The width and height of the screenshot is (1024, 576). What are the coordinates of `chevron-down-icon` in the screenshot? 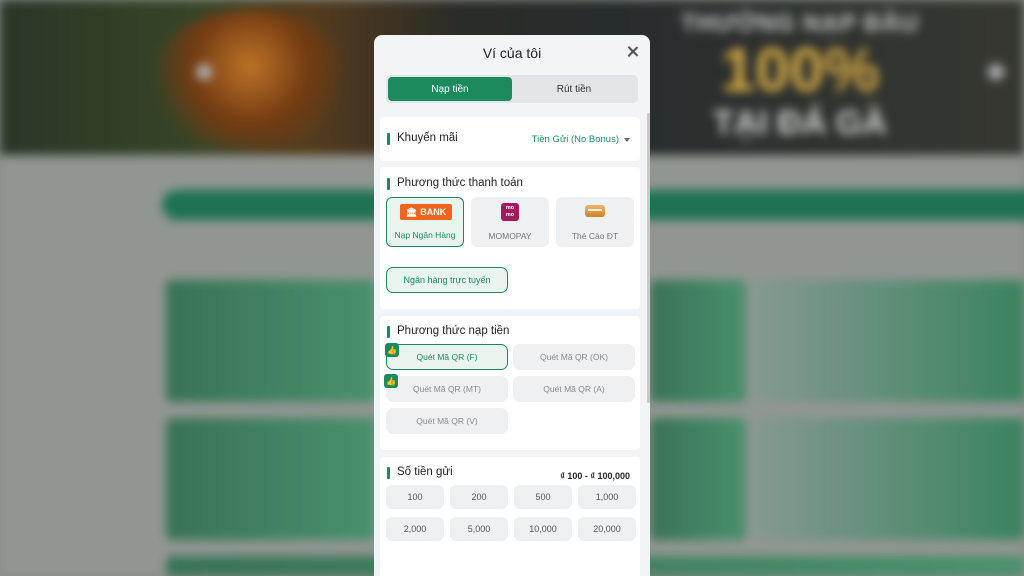 It's located at (627, 139).